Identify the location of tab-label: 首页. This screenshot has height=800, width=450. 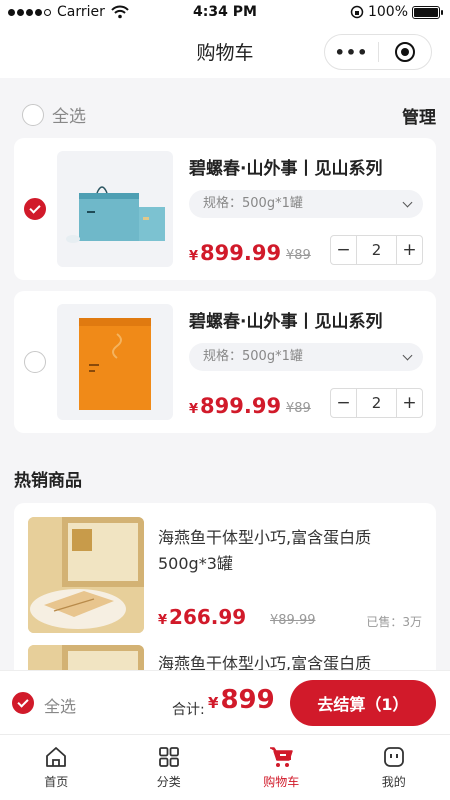
(56, 782).